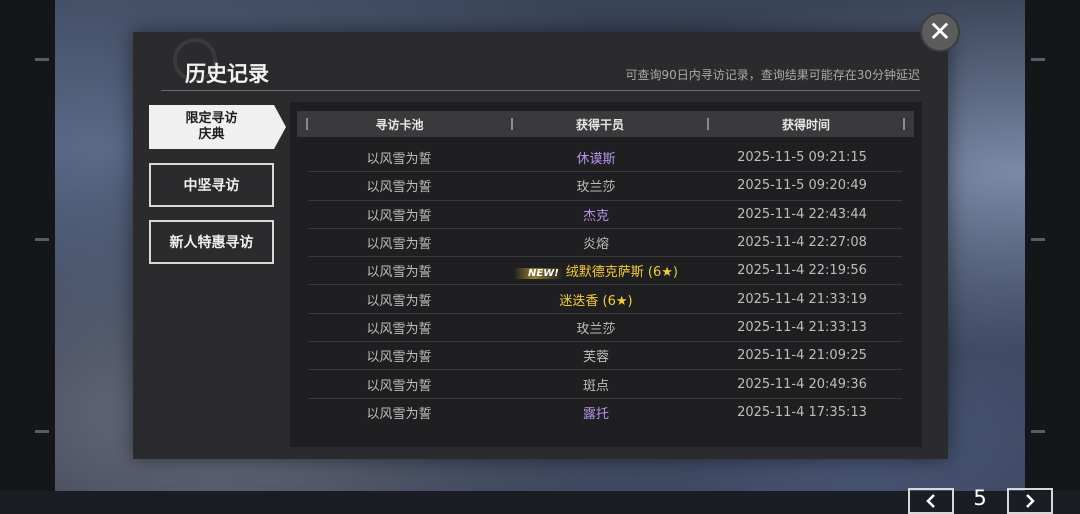 The height and width of the screenshot is (514, 1080). I want to click on cell-time: 2025-11-4 17:35:13, so click(802, 412).